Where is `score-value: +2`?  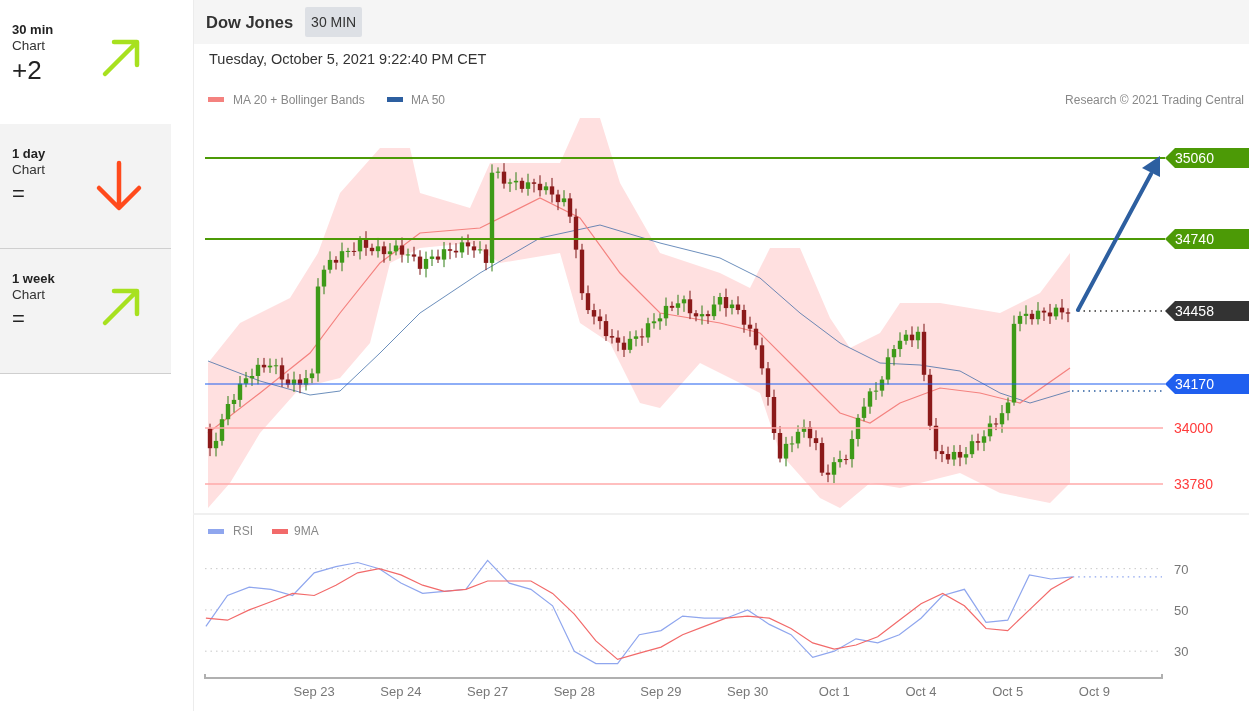 score-value: +2 is located at coordinates (27, 70).